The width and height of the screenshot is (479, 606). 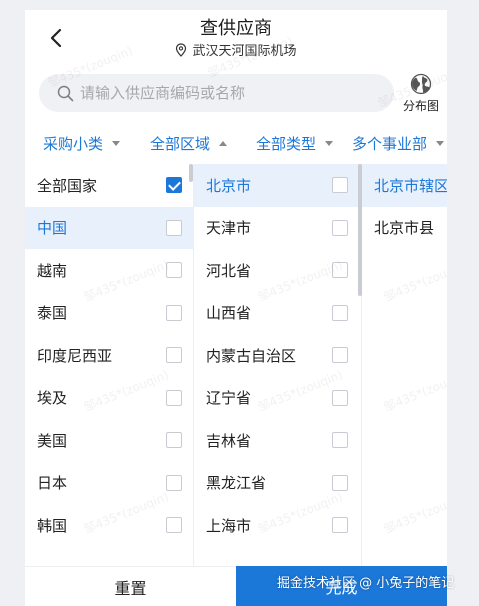 What do you see at coordinates (277, 525) in the screenshot?
I see `province-item: 上海市` at bounding box center [277, 525].